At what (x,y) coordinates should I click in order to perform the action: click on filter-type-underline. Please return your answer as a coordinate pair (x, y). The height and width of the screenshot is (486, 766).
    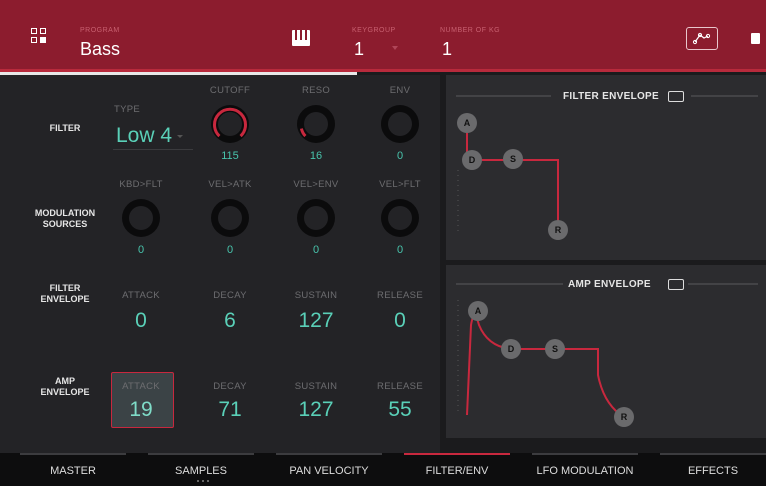
    Looking at the image, I should click on (153, 149).